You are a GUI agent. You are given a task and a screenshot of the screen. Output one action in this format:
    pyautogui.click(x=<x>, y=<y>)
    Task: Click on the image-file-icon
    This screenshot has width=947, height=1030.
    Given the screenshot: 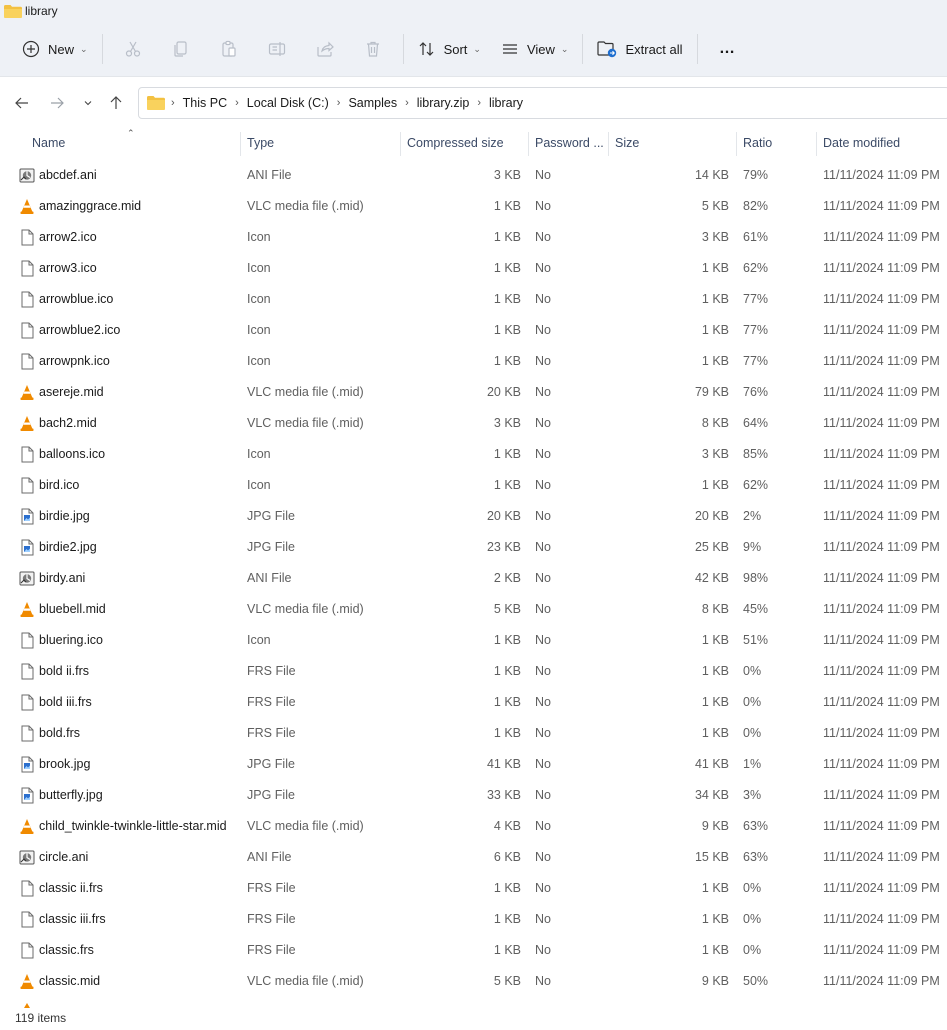 What is the action you would take?
    pyautogui.click(x=27, y=764)
    